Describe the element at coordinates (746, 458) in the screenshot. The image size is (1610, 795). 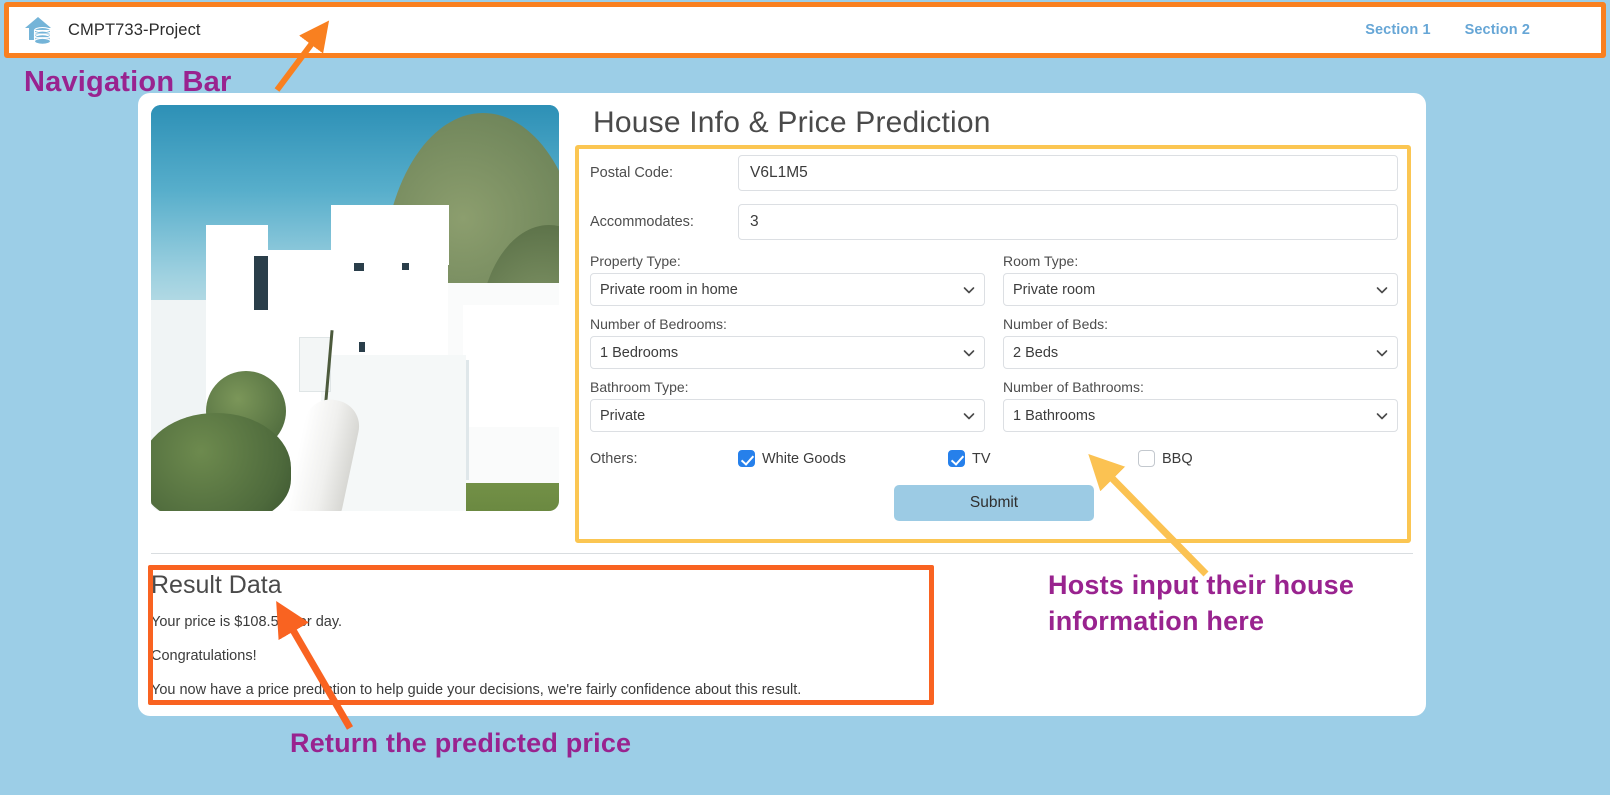
I see `checkbox-box-white-goods` at that location.